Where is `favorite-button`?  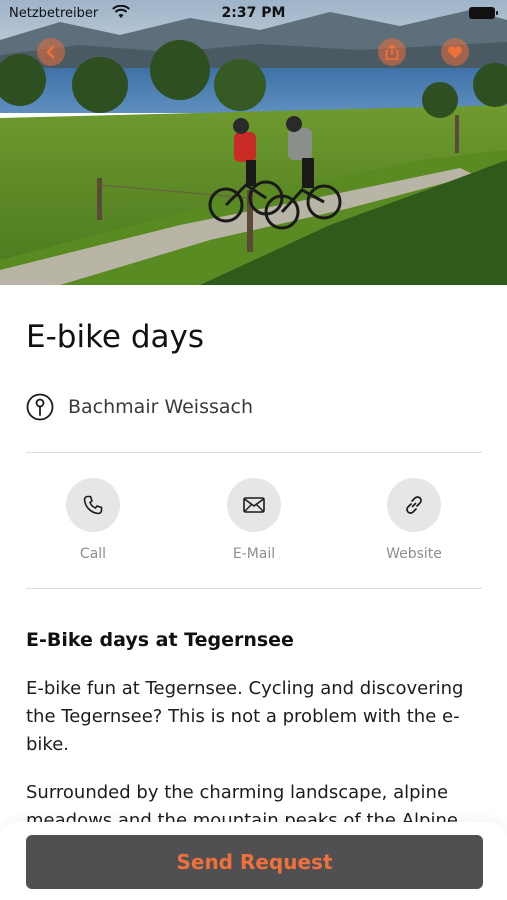 favorite-button is located at coordinates (455, 52).